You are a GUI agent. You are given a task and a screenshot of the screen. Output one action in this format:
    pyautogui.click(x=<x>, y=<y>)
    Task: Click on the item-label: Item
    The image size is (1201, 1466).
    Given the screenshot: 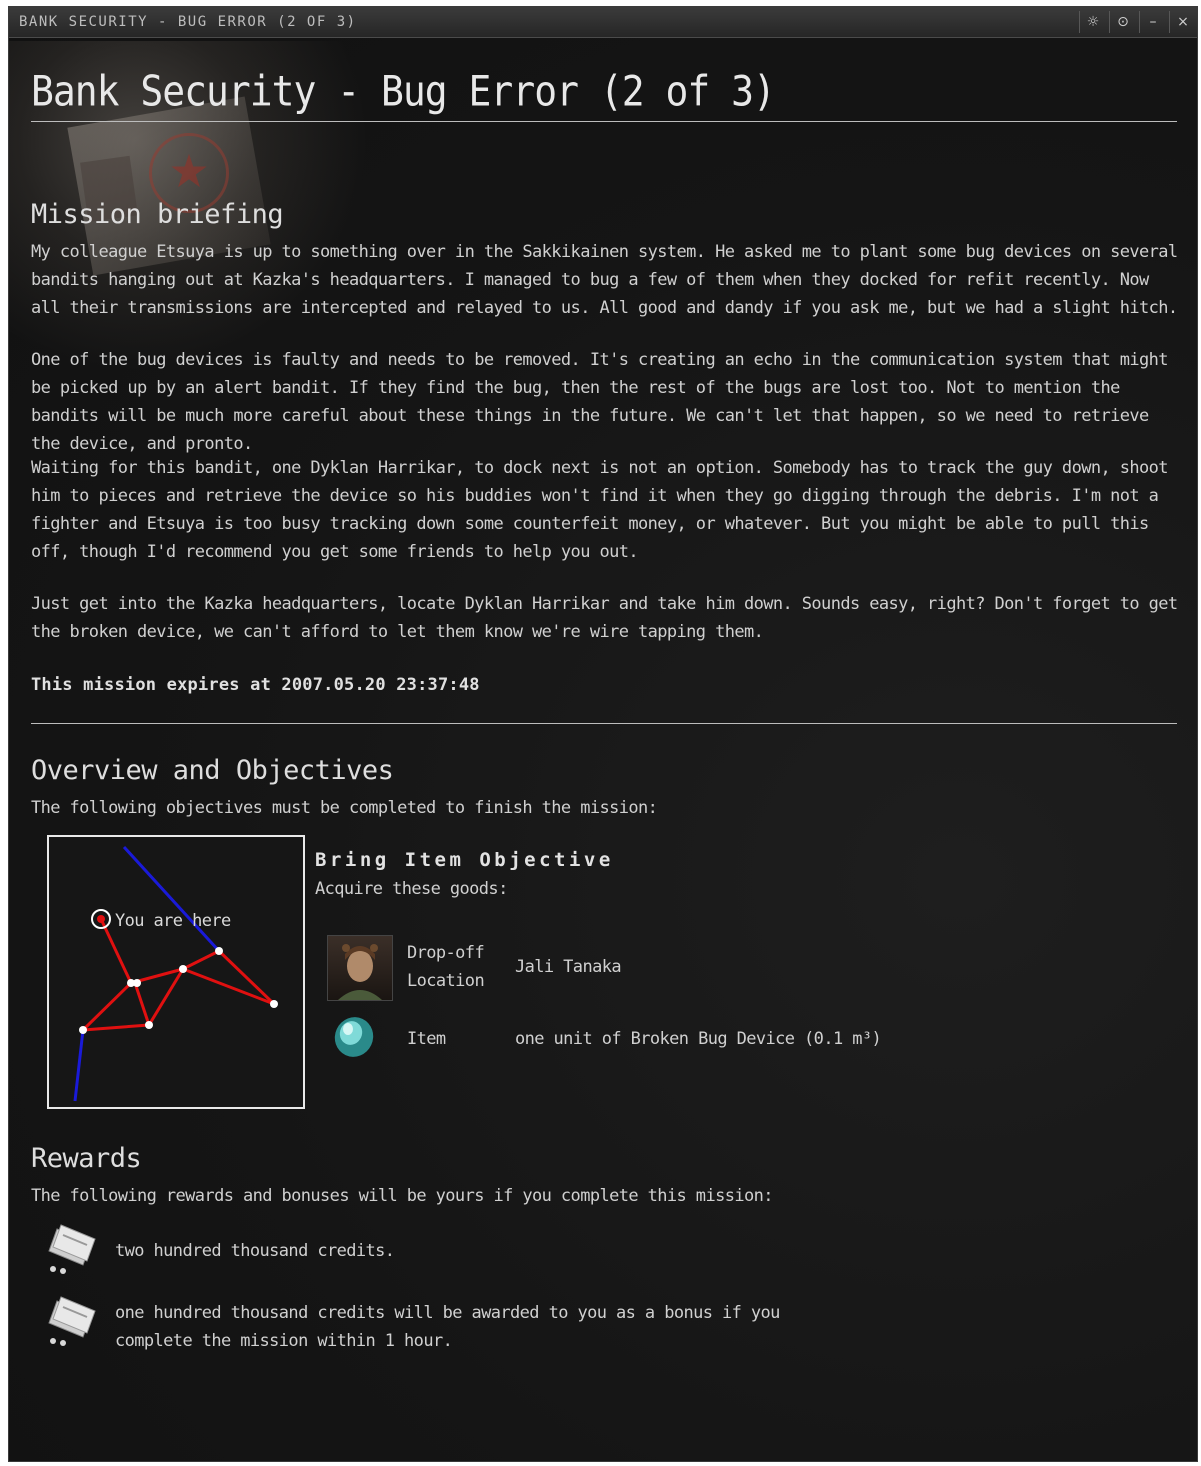 What is the action you would take?
    pyautogui.click(x=426, y=1039)
    